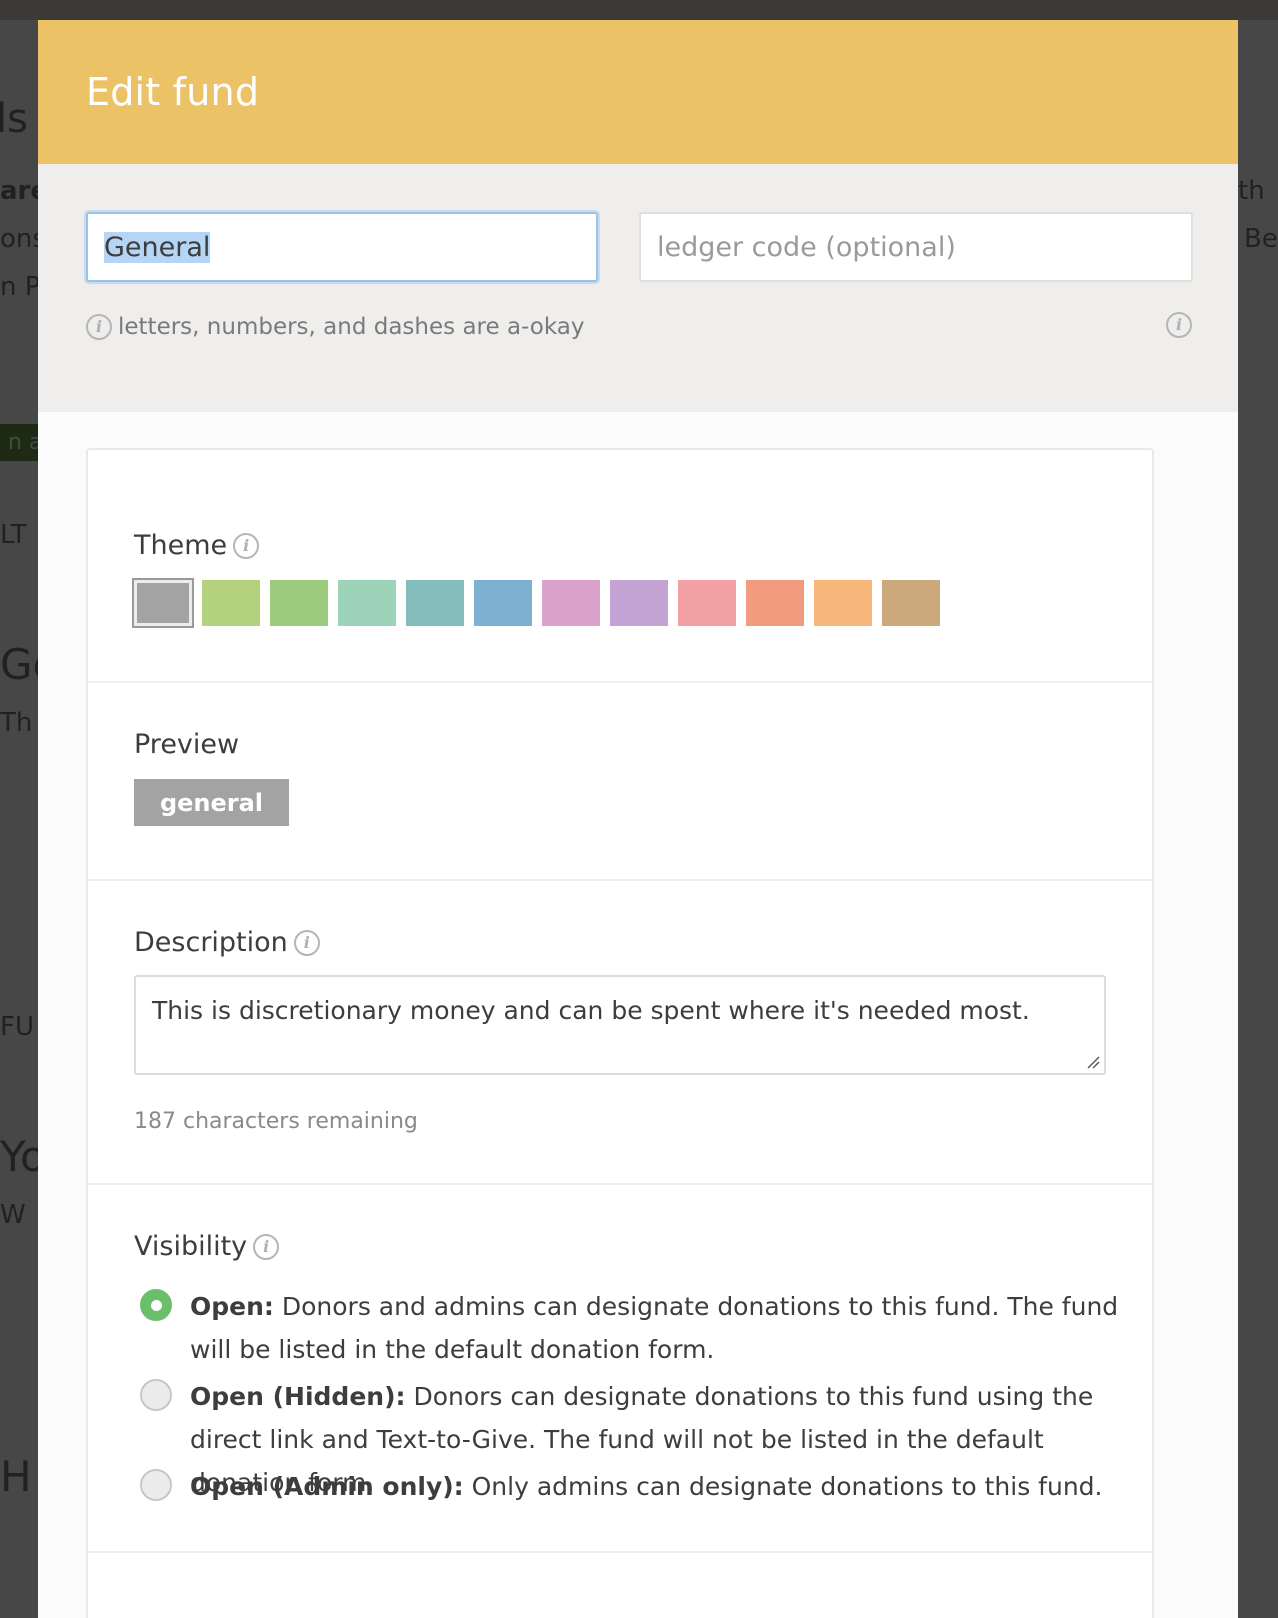 Image resolution: width=1278 pixels, height=1618 pixels. I want to click on description-label: Description i, so click(227, 942).